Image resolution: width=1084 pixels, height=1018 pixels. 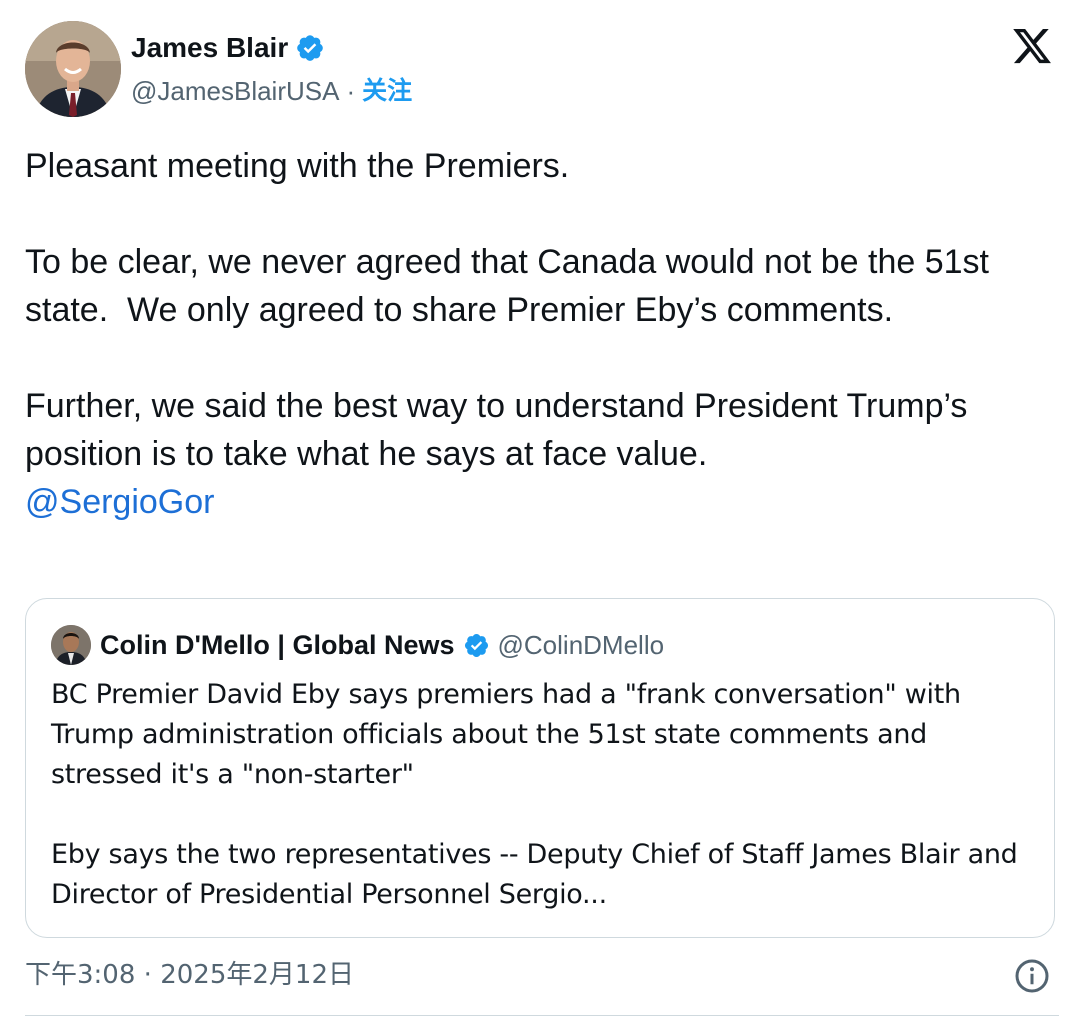 I want to click on tweet-paragraph: Pleasant meeting with the Premiers., so click(x=297, y=166).